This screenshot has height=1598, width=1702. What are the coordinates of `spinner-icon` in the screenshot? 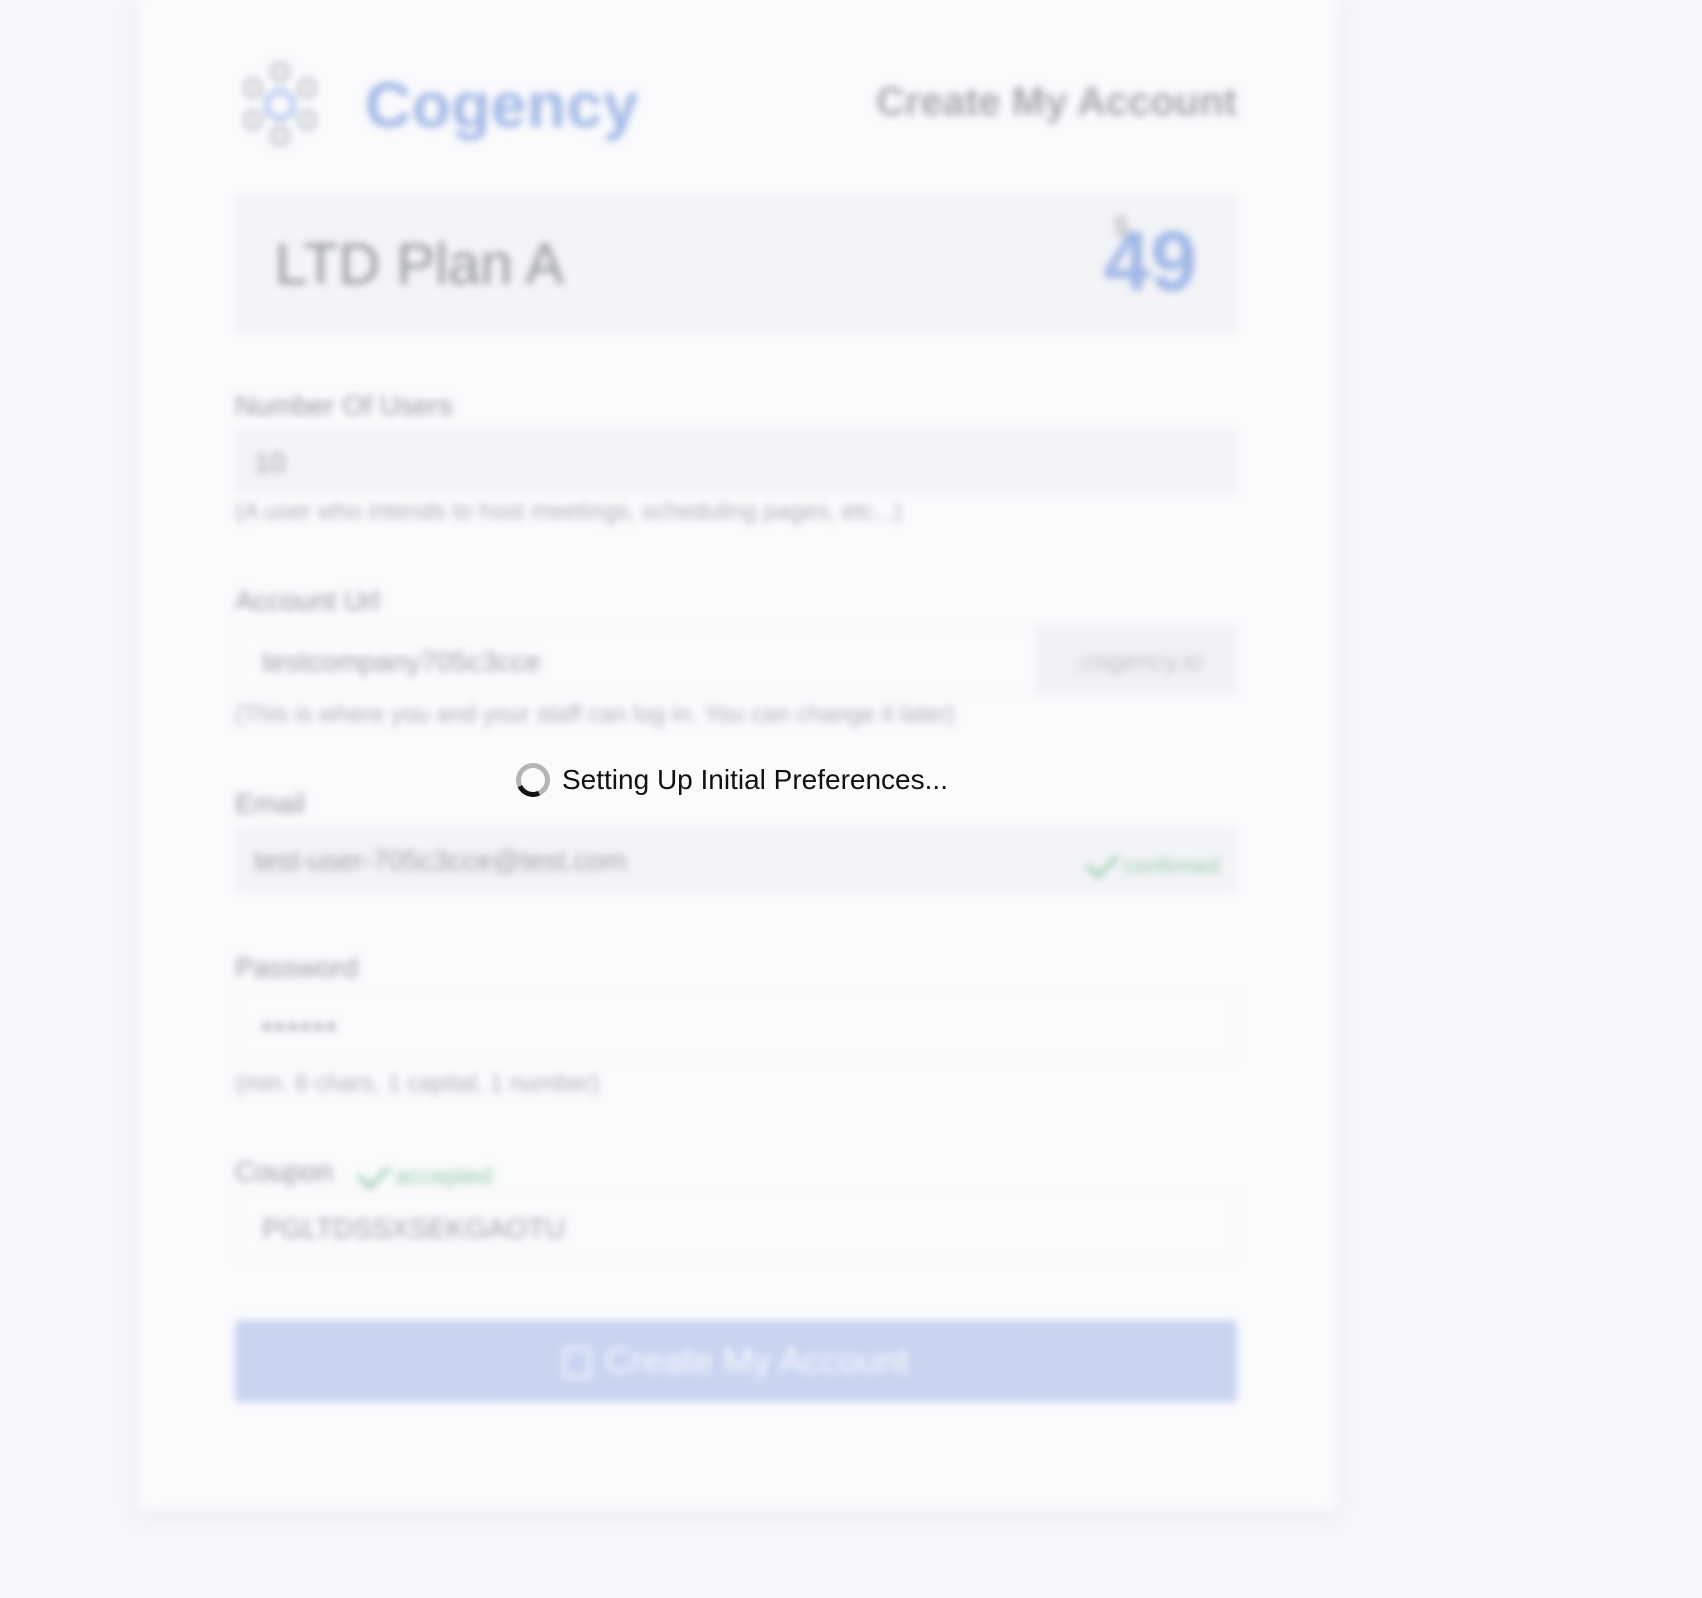 It's located at (533, 780).